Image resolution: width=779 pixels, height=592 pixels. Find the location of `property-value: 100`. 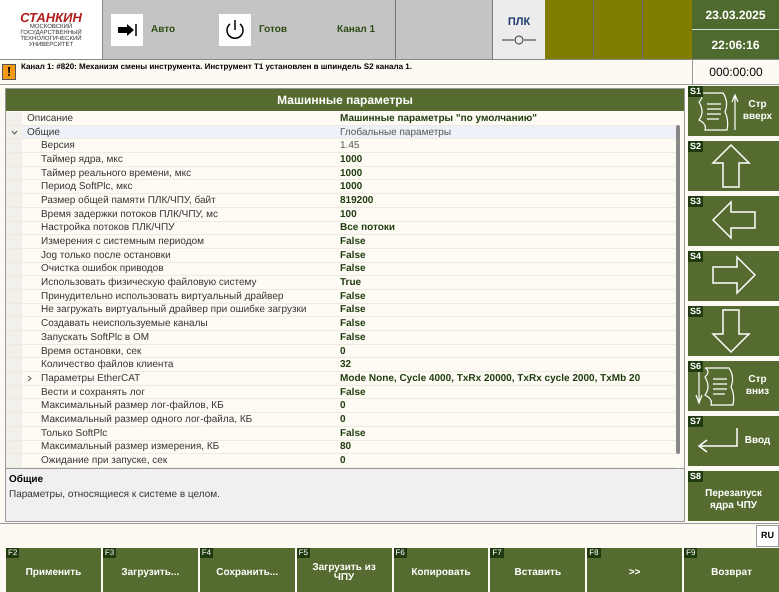

property-value: 100 is located at coordinates (348, 215).